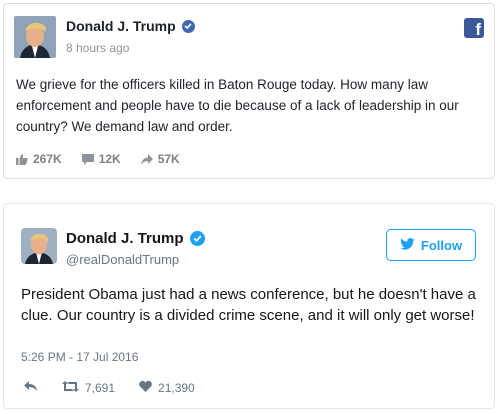  I want to click on post-time: 8 hours ago, so click(97, 48).